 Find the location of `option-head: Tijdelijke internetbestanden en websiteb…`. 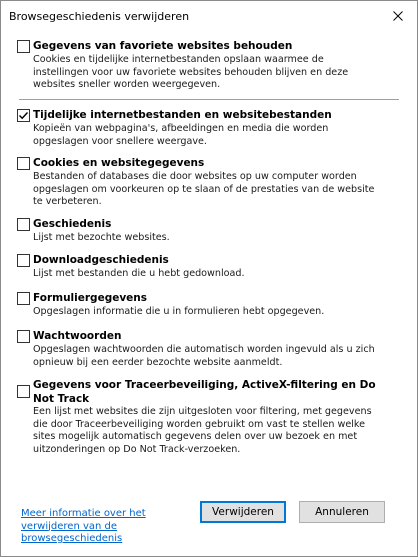

option-head: Tijdelijke internetbestanden en websiteb… is located at coordinates (209, 115).